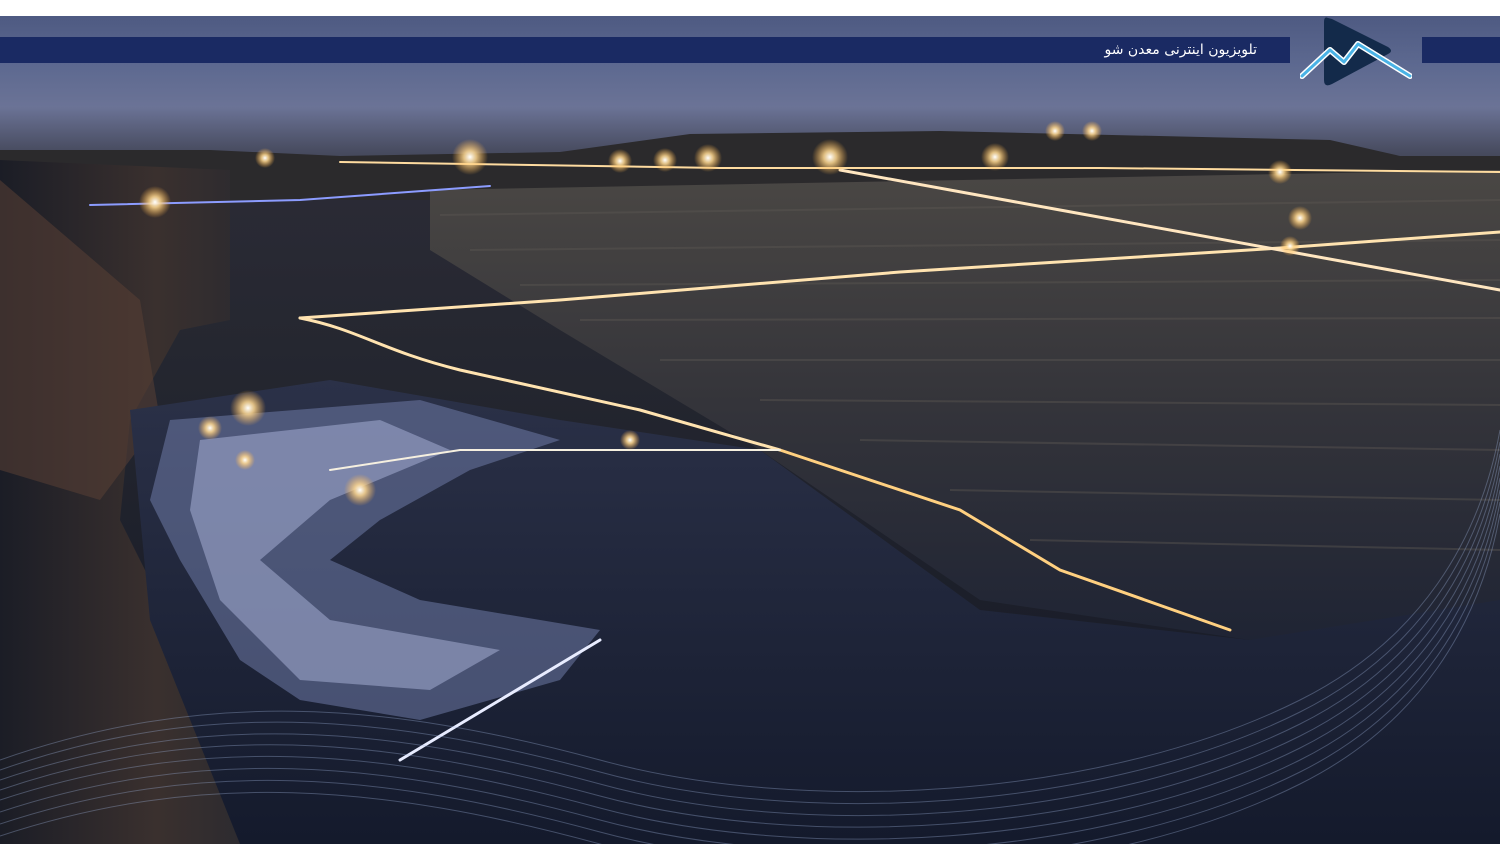 This screenshot has width=1500, height=844. Describe the element at coordinates (1461, 50) in the screenshot. I see `title-band-right` at that location.